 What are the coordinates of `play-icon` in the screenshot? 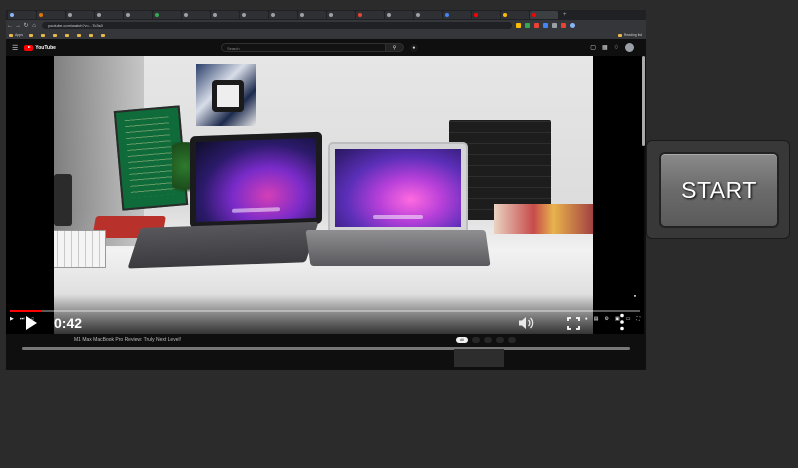 It's located at (31, 323).